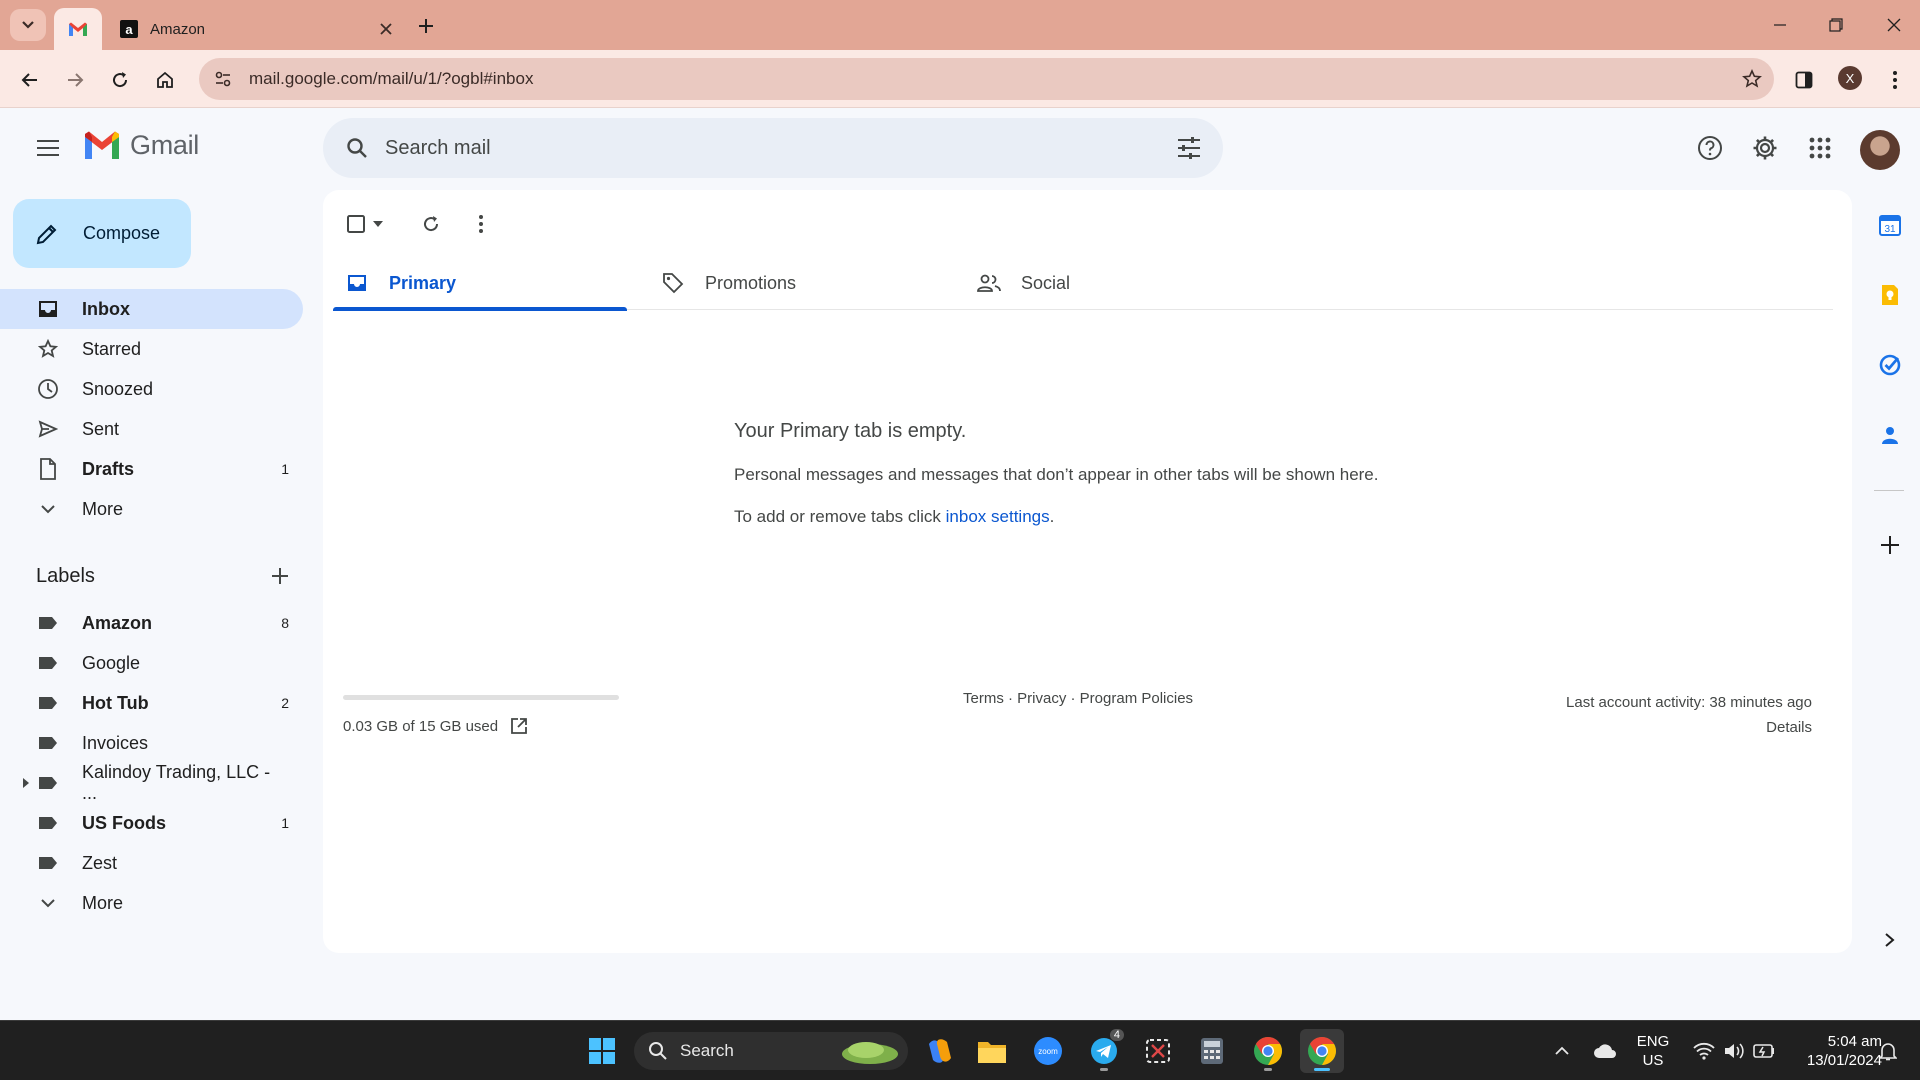 This screenshot has width=1920, height=1080. Describe the element at coordinates (1689, 727) in the screenshot. I see `details-link: Details` at that location.